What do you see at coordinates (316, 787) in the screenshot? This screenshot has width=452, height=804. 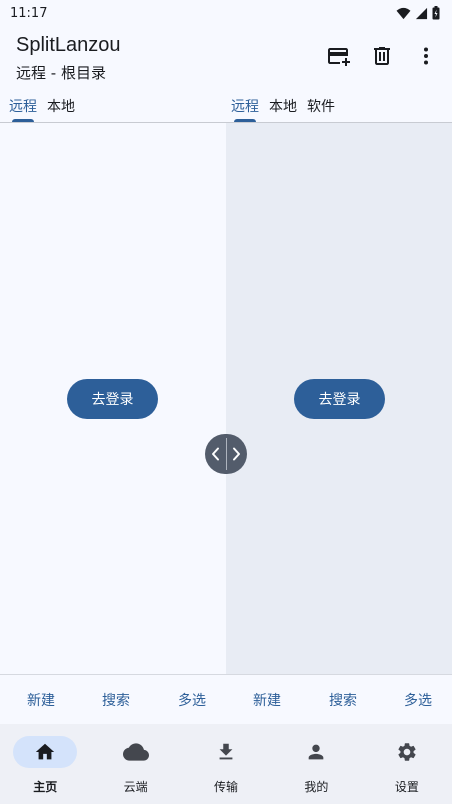 I see `nav-label-mine: 我的` at bounding box center [316, 787].